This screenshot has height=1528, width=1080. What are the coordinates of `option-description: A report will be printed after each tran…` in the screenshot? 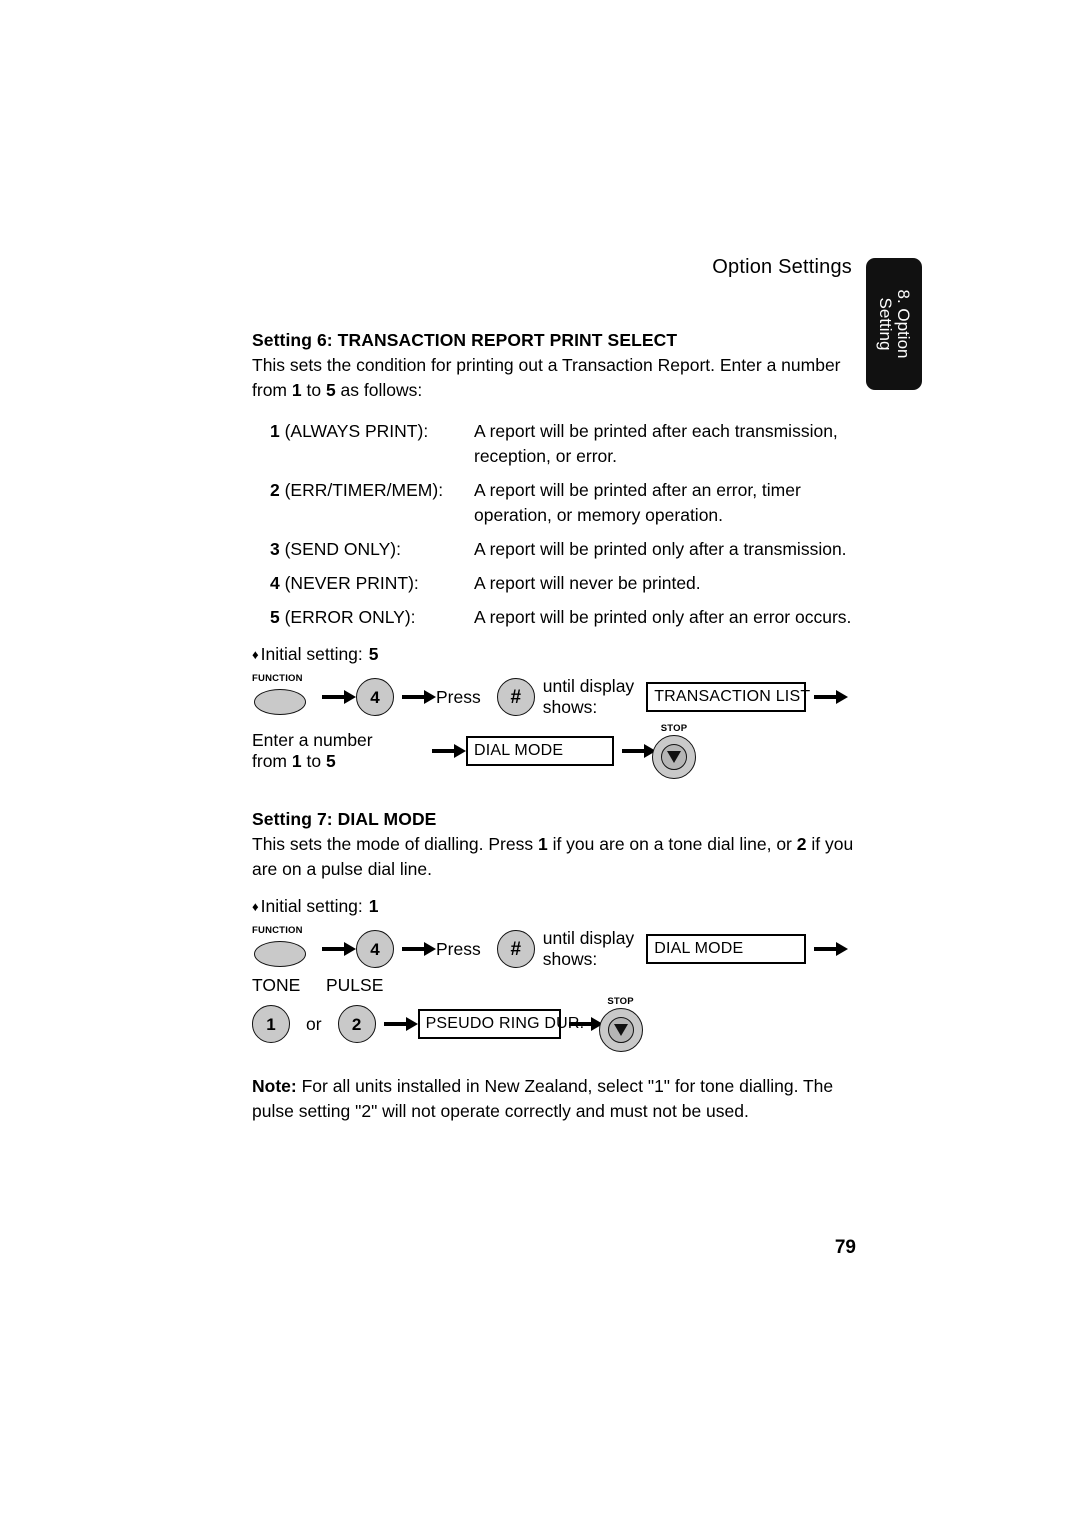 It's located at (656, 443).